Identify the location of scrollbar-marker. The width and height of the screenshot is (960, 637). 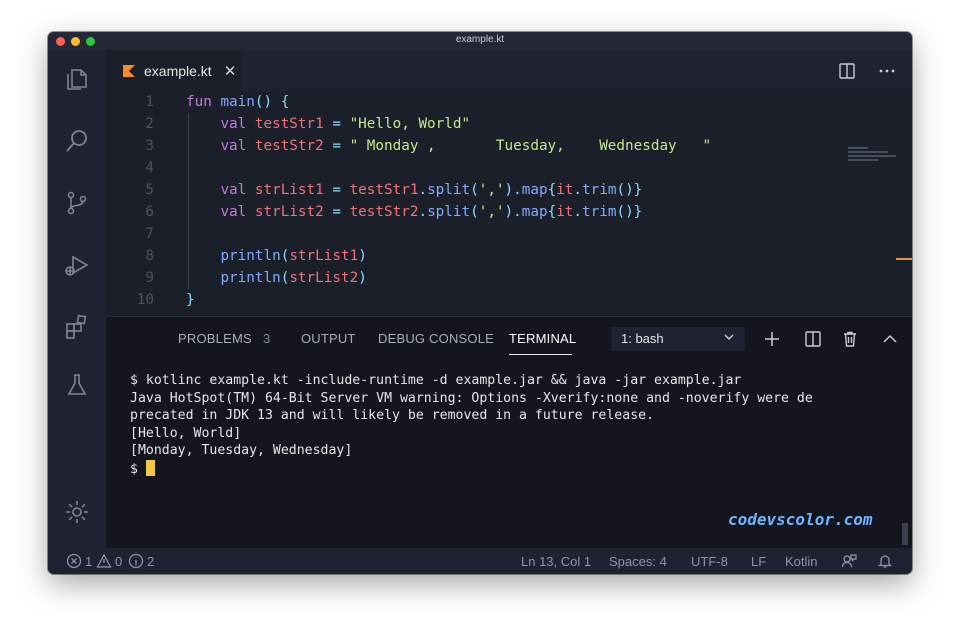
(904, 259).